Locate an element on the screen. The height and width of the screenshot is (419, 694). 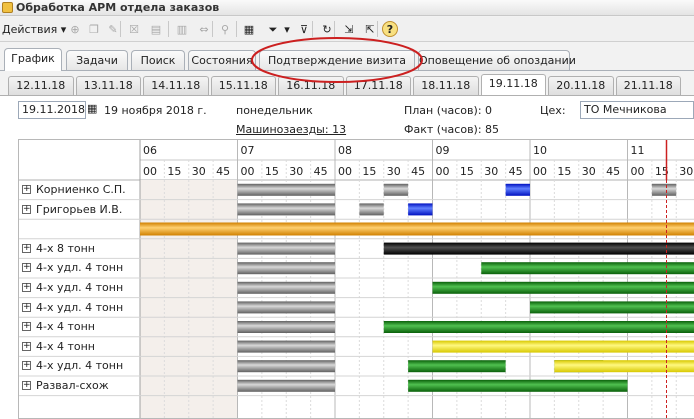
date-tab: 20.11.18 is located at coordinates (581, 85).